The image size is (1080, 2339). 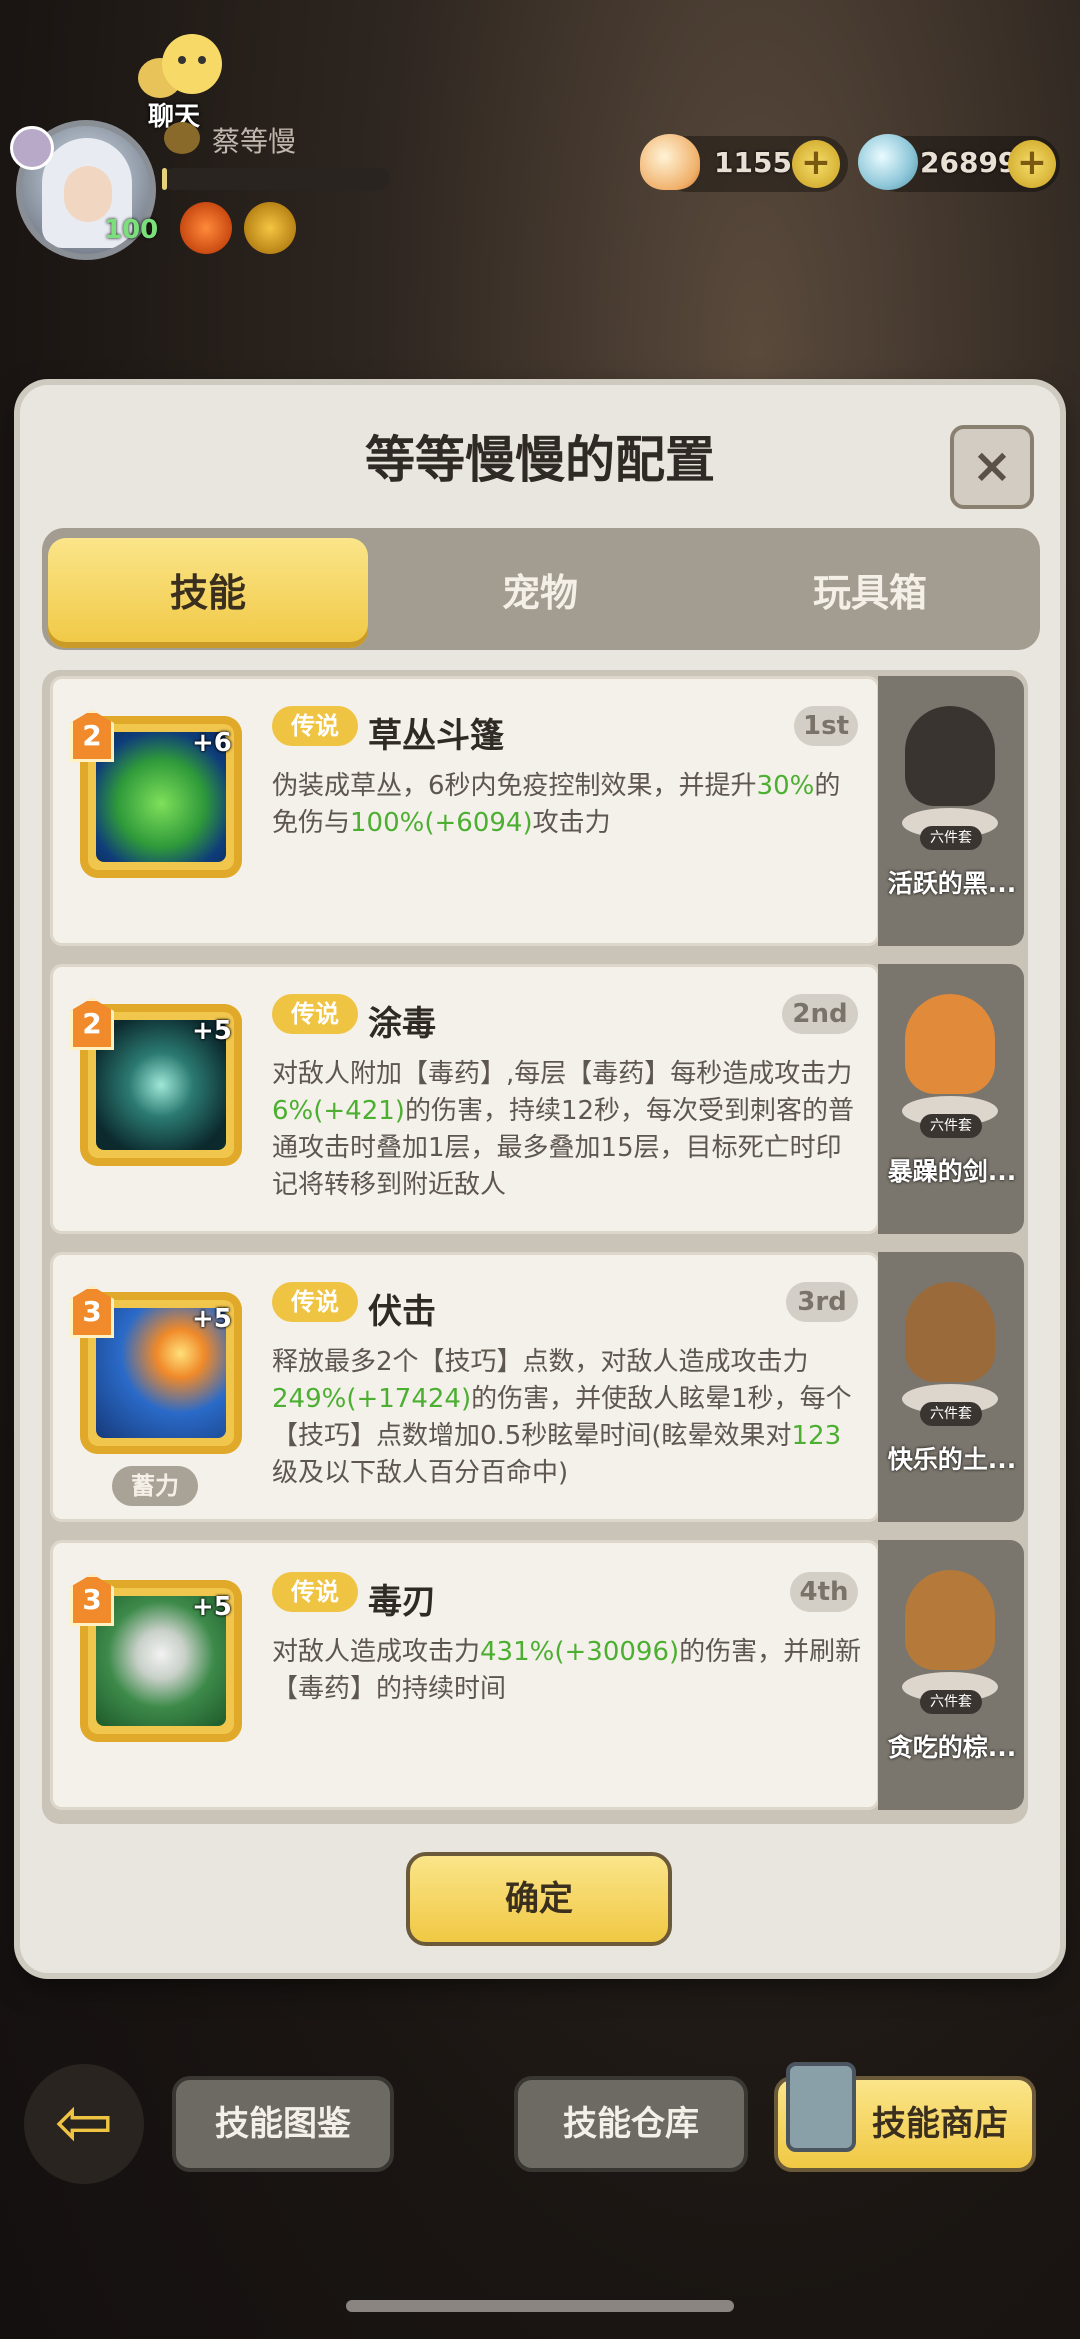 I want to click on event-icon, so click(x=206, y=228).